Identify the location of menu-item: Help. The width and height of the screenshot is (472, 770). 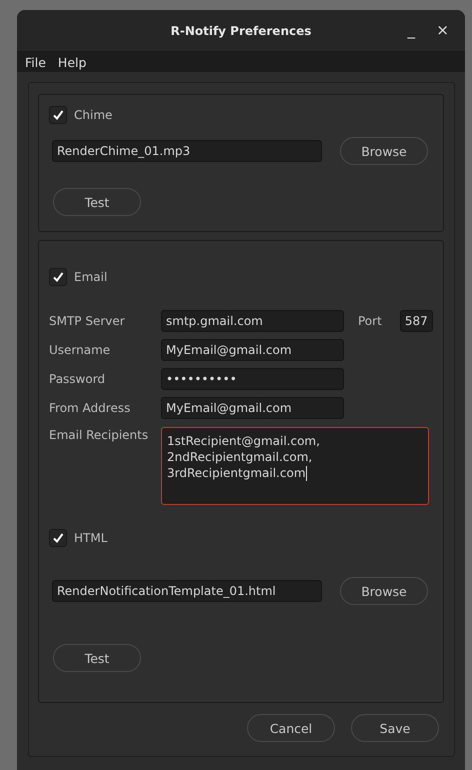
(72, 62).